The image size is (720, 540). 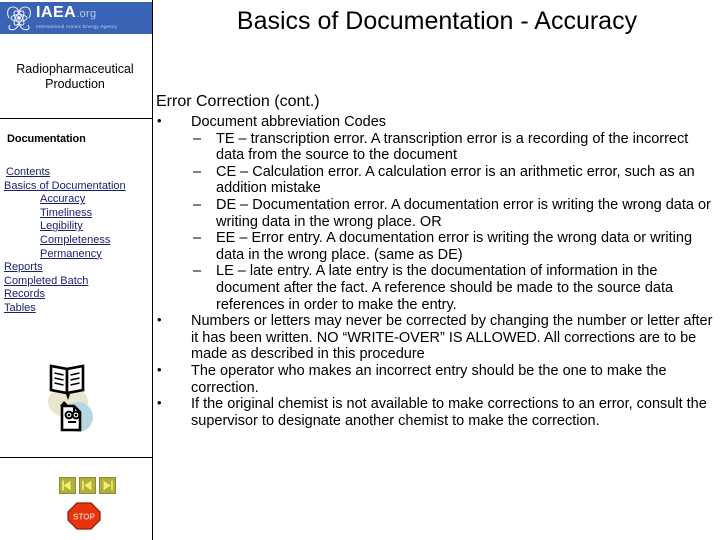 I want to click on next-slide-button, so click(x=107, y=485).